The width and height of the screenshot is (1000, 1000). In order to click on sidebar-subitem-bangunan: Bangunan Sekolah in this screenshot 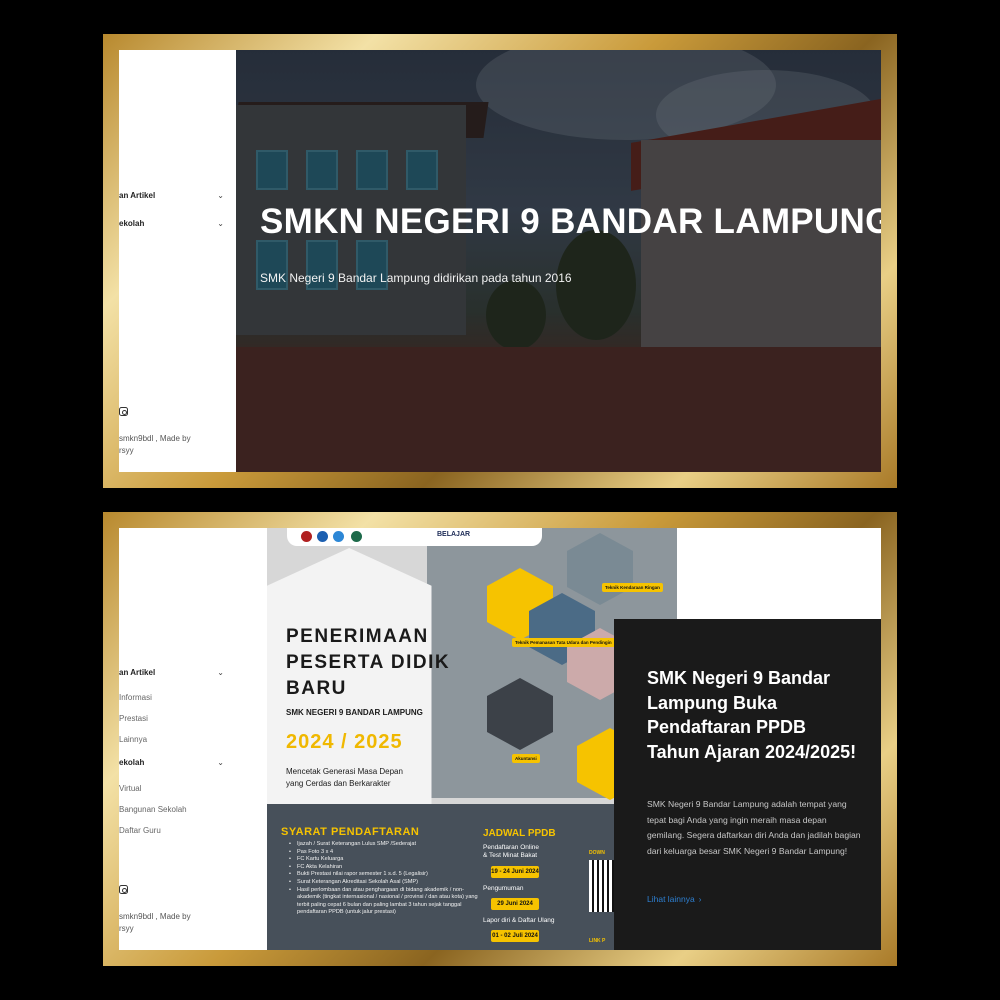, I will do `click(153, 809)`.